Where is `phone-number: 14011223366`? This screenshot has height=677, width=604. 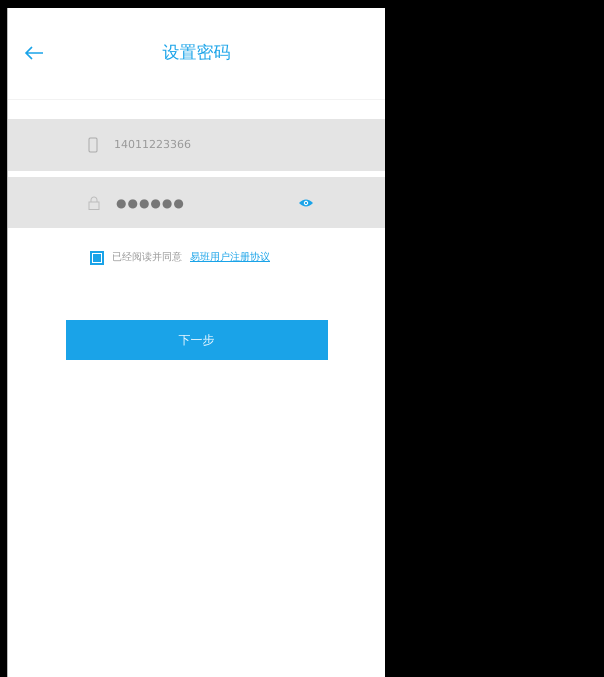 phone-number: 14011223366 is located at coordinates (153, 144).